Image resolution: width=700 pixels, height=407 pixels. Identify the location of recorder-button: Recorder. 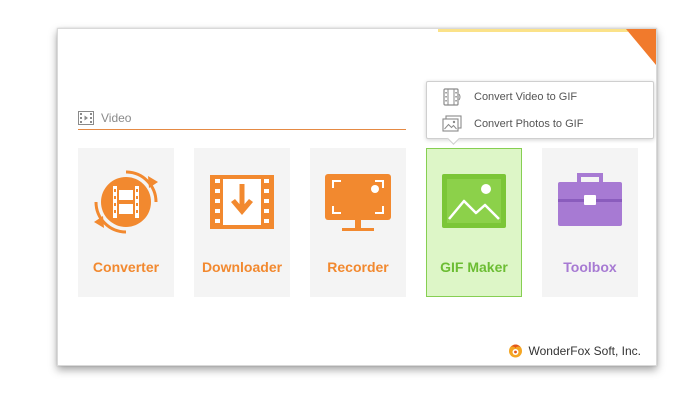
(358, 222).